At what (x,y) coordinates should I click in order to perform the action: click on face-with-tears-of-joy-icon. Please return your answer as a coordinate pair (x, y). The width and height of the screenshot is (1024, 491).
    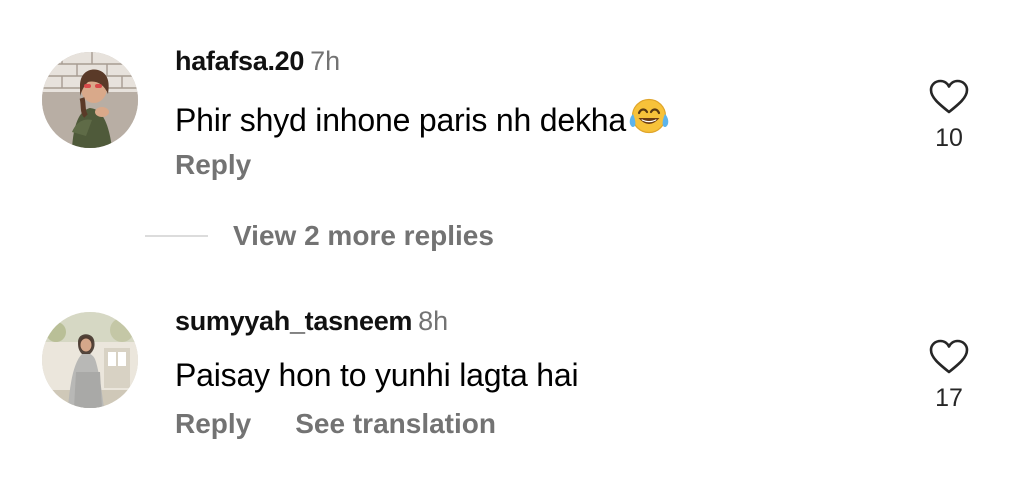
    Looking at the image, I should click on (649, 118).